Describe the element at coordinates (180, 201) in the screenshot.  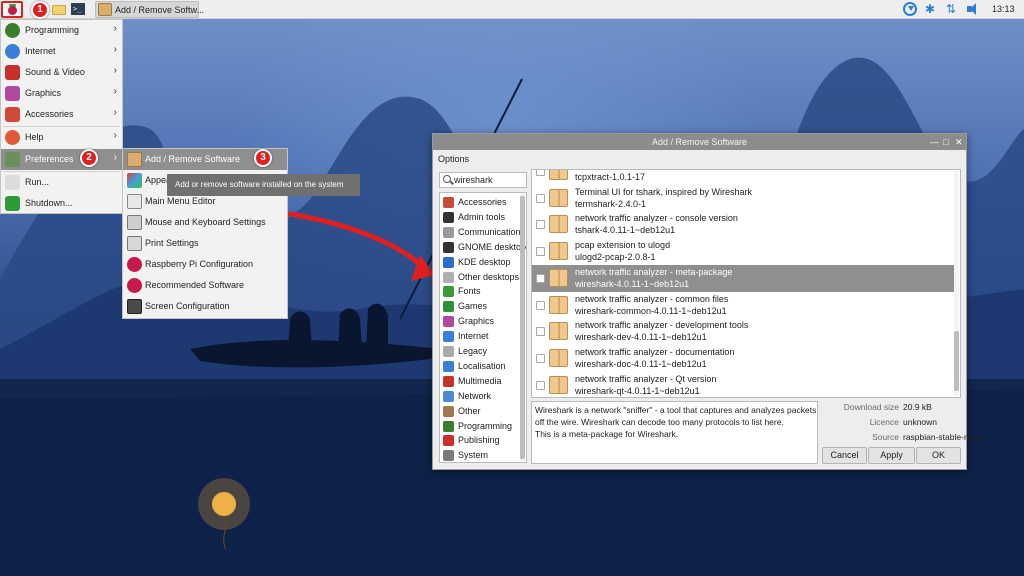
I see `menu-item-label: Main Menu Editor` at that location.